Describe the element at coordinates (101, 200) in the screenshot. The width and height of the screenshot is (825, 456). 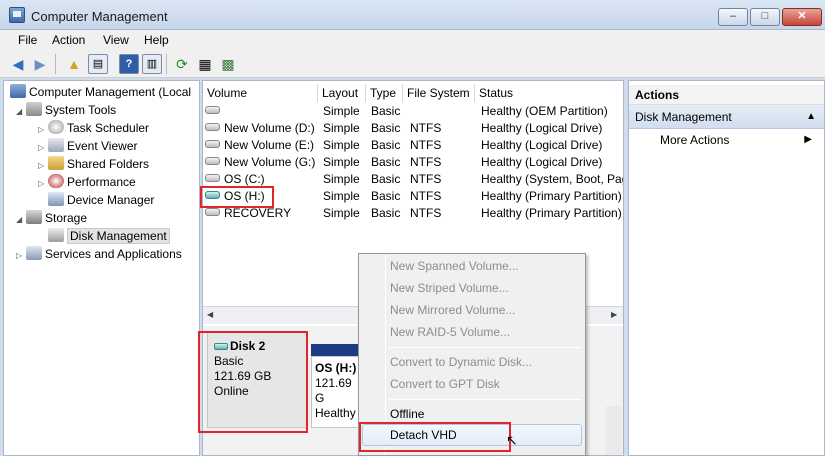
I see `tree-item-device-manager: Device Manager` at that location.